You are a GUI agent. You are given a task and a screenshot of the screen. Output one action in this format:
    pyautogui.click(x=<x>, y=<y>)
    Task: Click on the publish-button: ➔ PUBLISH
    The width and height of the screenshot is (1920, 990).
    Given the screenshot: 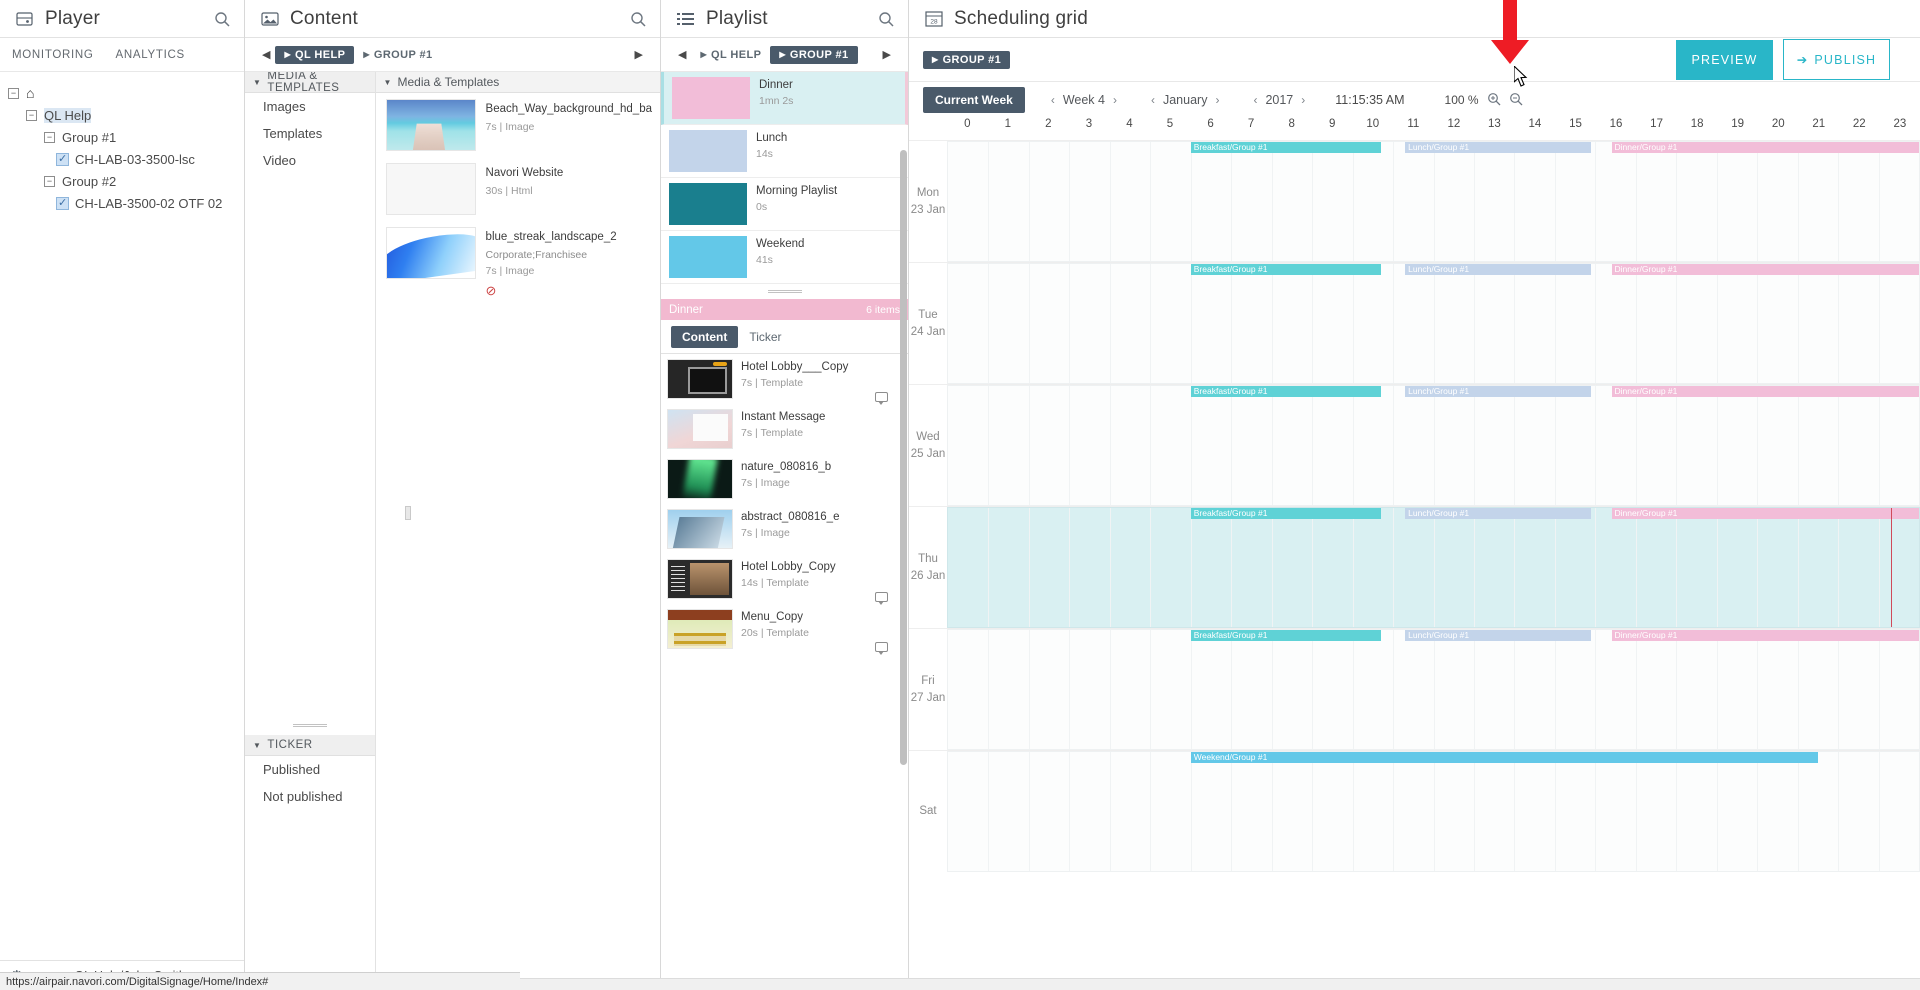 What is the action you would take?
    pyautogui.click(x=1836, y=59)
    